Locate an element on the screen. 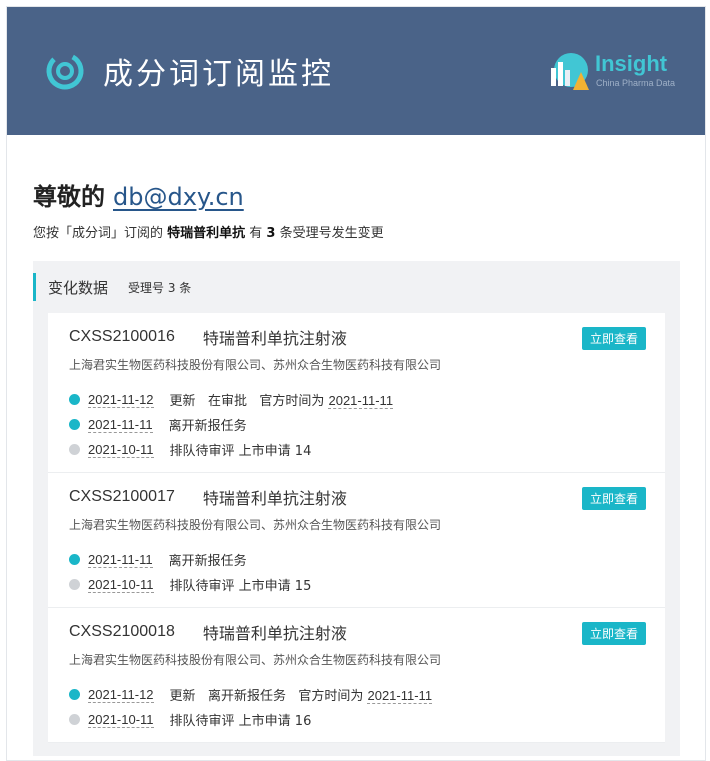 Image resolution: width=710 pixels, height=761 pixels. event-list: 2021-11-11 离开新报任务 2021-10-11 排队待审评 上市申请 15 is located at coordinates (357, 572).